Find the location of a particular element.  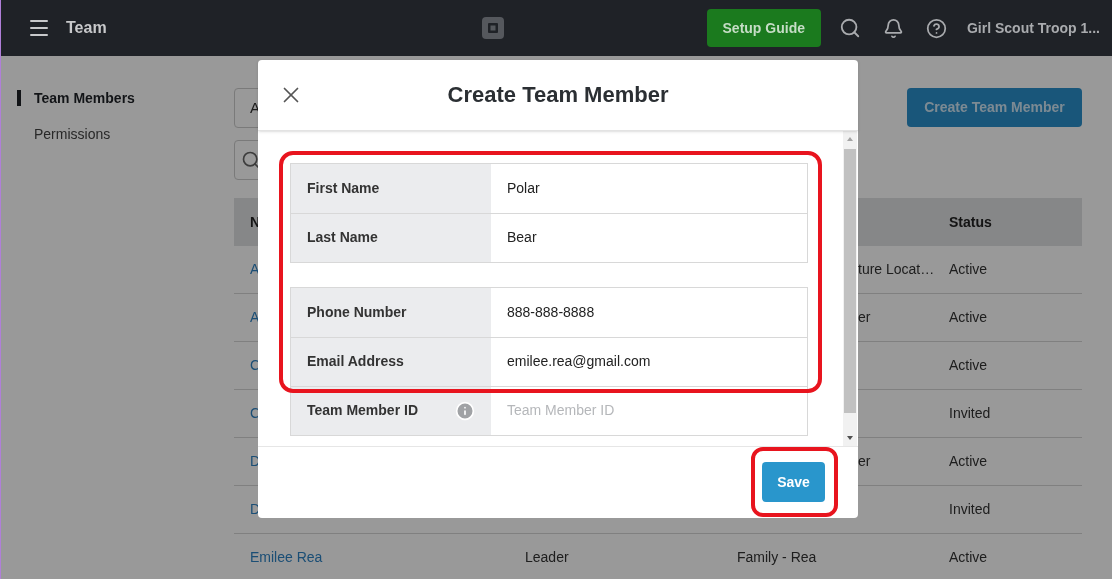

setup-guide-button: Setup Guide is located at coordinates (763, 28).